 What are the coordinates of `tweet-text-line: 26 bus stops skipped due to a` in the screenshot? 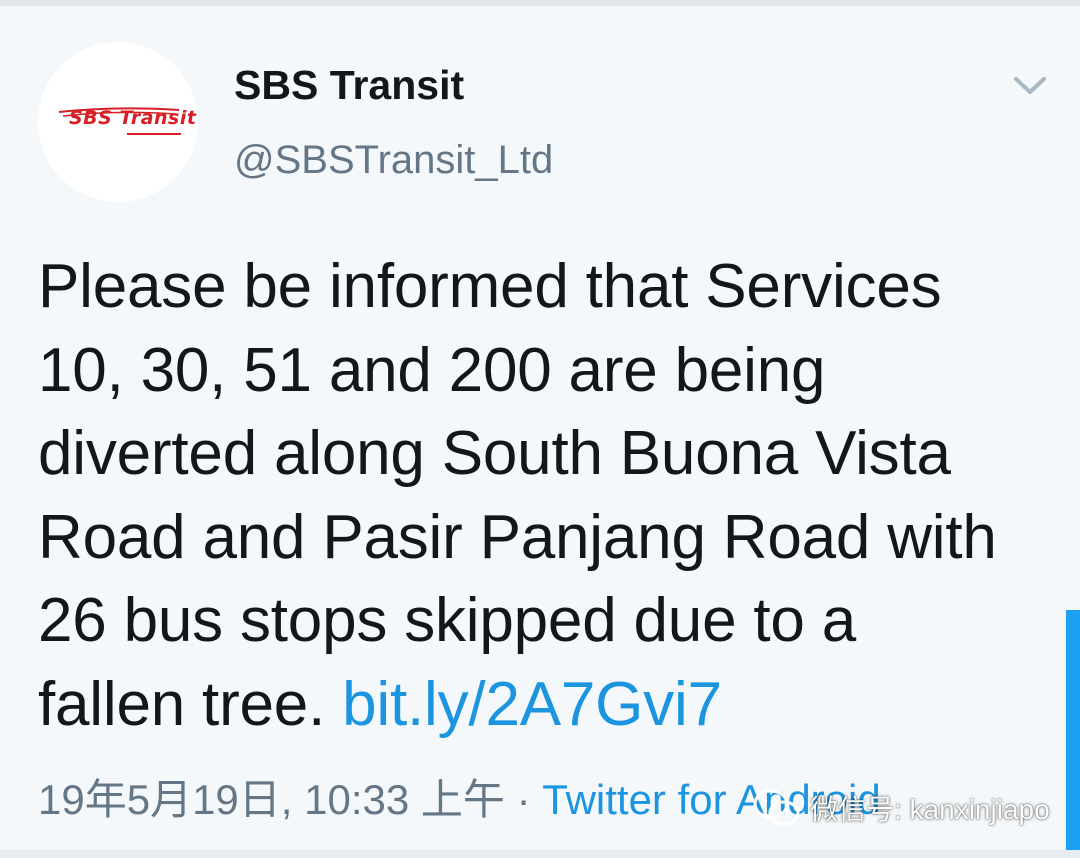 It's located at (447, 620).